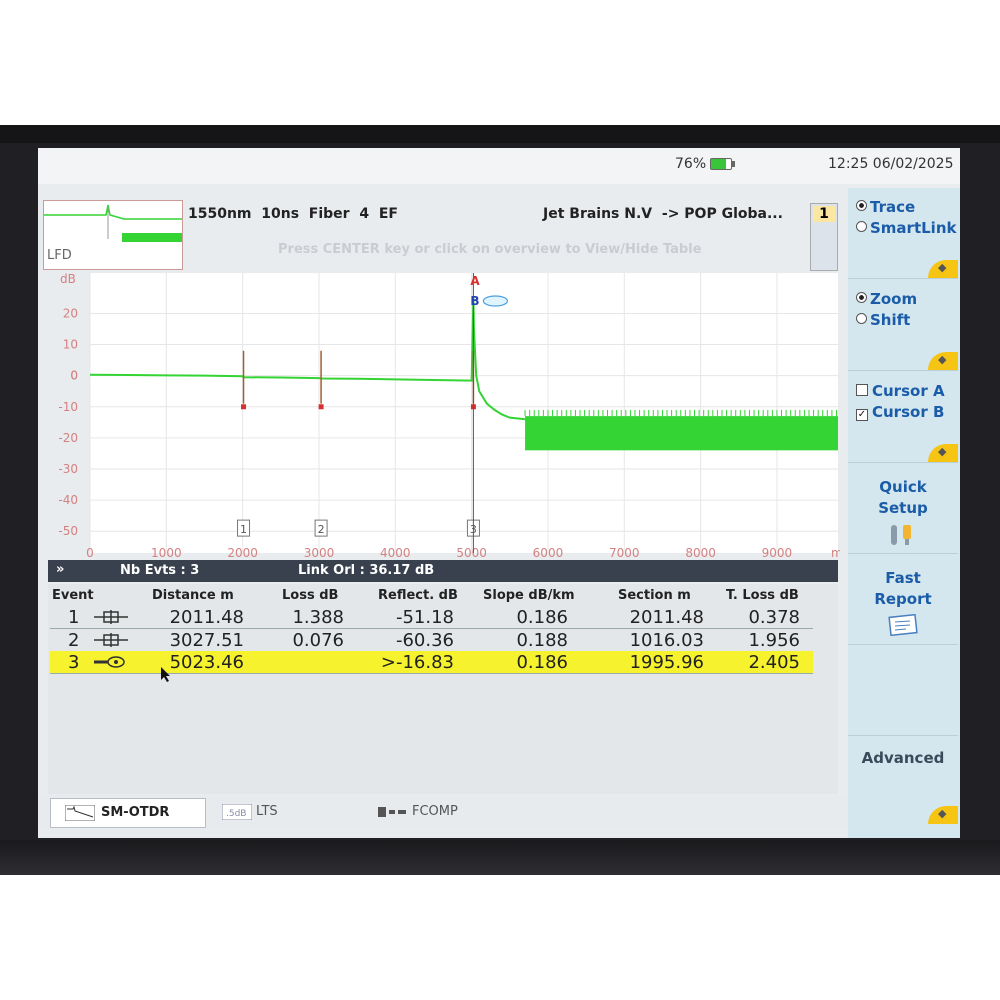 The image size is (1000, 1000). Describe the element at coordinates (903, 787) in the screenshot. I see `advanced-button: Advanced` at that location.